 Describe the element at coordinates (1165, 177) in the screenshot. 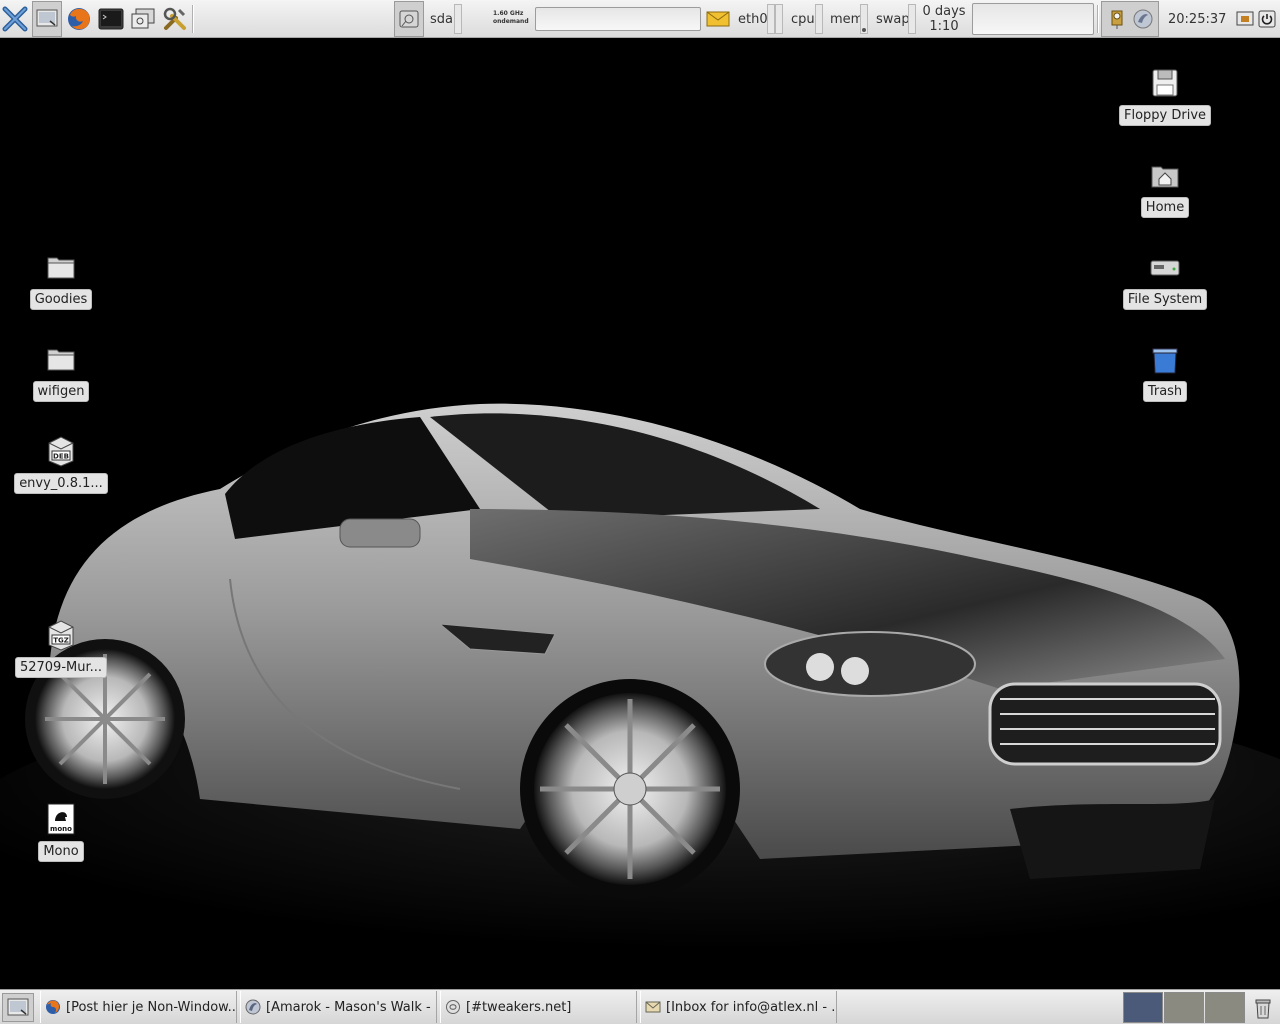

I see `home-folder-icon` at that location.